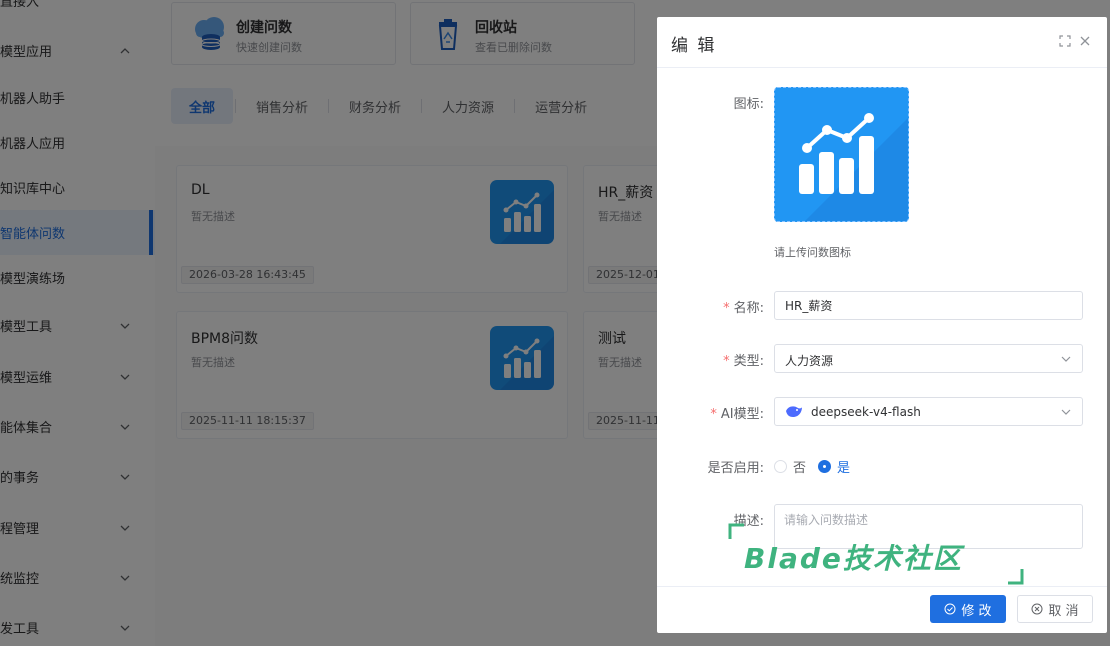 Image resolution: width=1110 pixels, height=646 pixels. I want to click on save-button-label: 修 改, so click(976, 611).